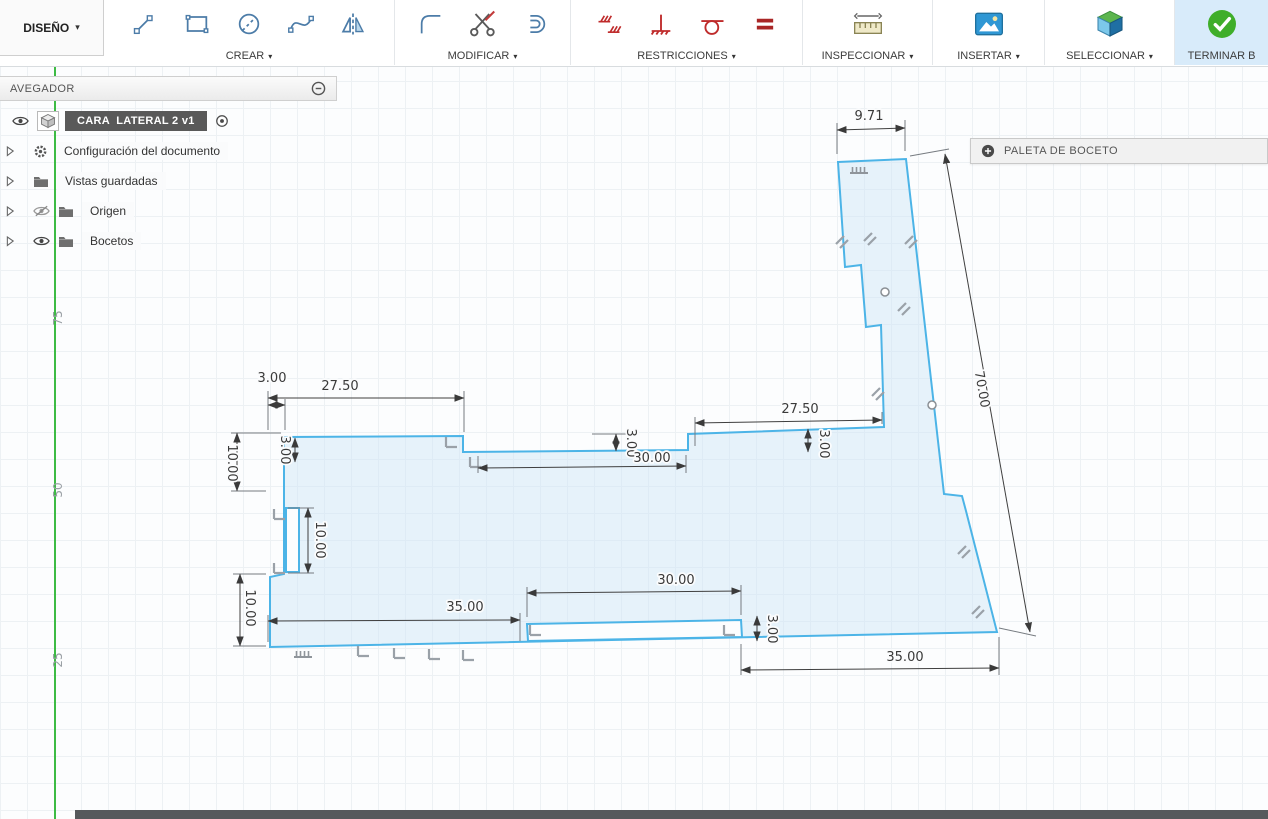 The width and height of the screenshot is (1268, 819). What do you see at coordinates (58, 317) in the screenshot?
I see `grid-label-75: 75` at bounding box center [58, 317].